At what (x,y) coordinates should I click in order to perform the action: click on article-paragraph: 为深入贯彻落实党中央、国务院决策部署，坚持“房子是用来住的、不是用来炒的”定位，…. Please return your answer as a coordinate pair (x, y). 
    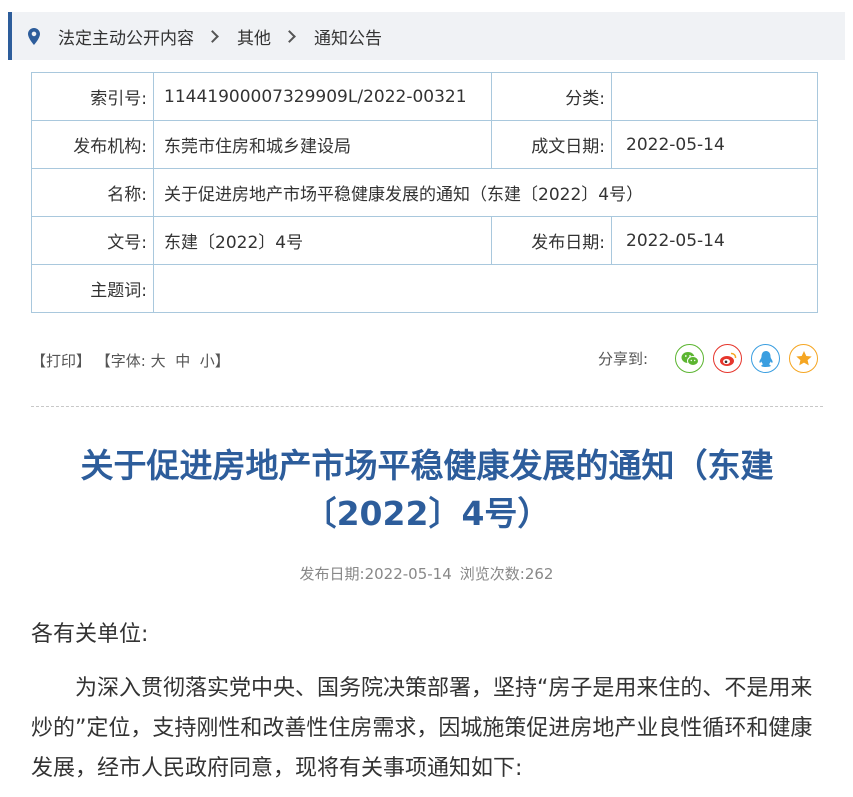
    Looking at the image, I should click on (422, 728).